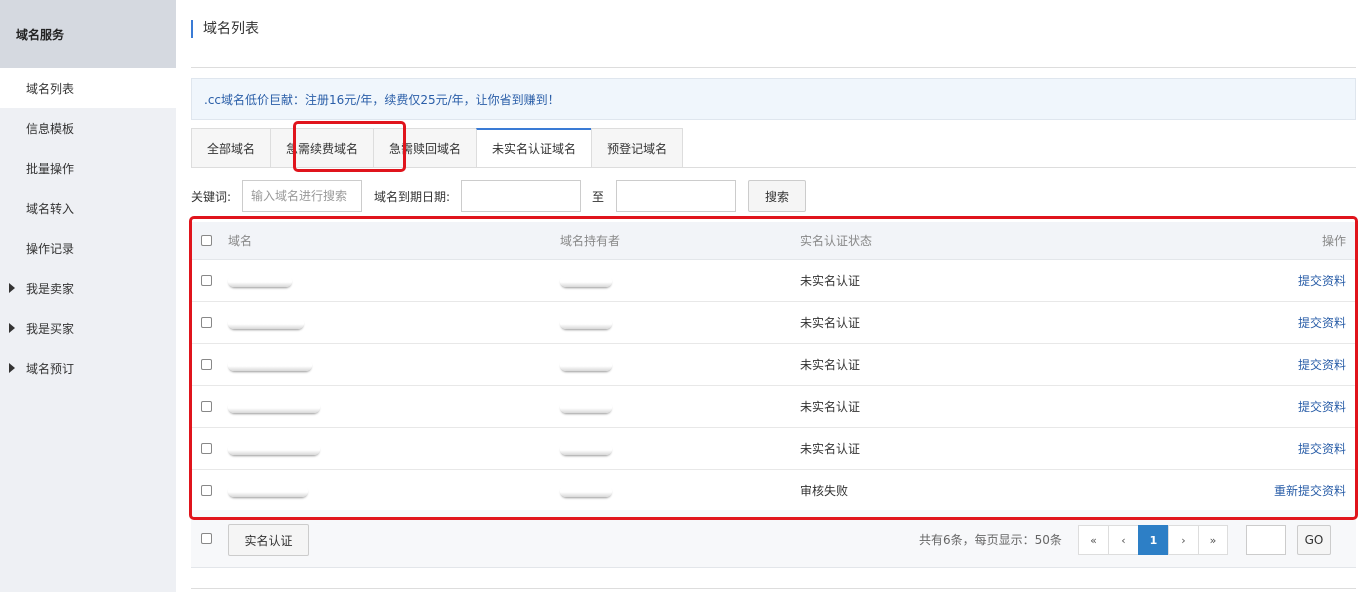 This screenshot has height=592, width=1360. What do you see at coordinates (773, 539) in the screenshot?
I see `table-footer: 实名认证 共有6条，每页显示：50条 « ‹ 1 › » GO` at bounding box center [773, 539].